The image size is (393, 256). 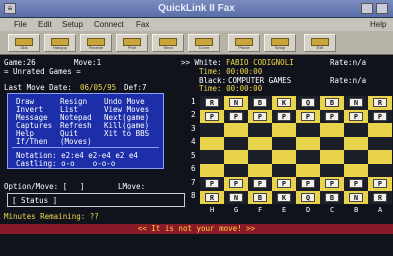 I want to click on menu-connect: Connect, so click(x=109, y=24).